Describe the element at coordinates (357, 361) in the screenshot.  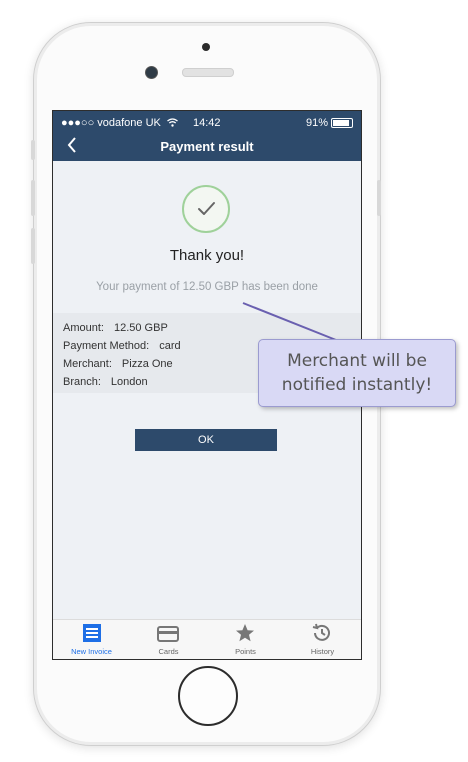
I see `callout-line: Merchant will be` at that location.